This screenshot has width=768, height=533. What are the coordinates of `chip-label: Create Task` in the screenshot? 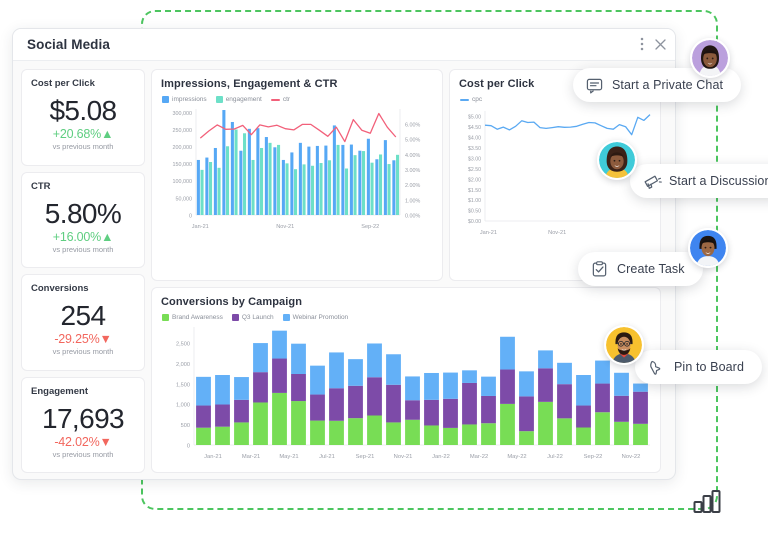 It's located at (651, 269).